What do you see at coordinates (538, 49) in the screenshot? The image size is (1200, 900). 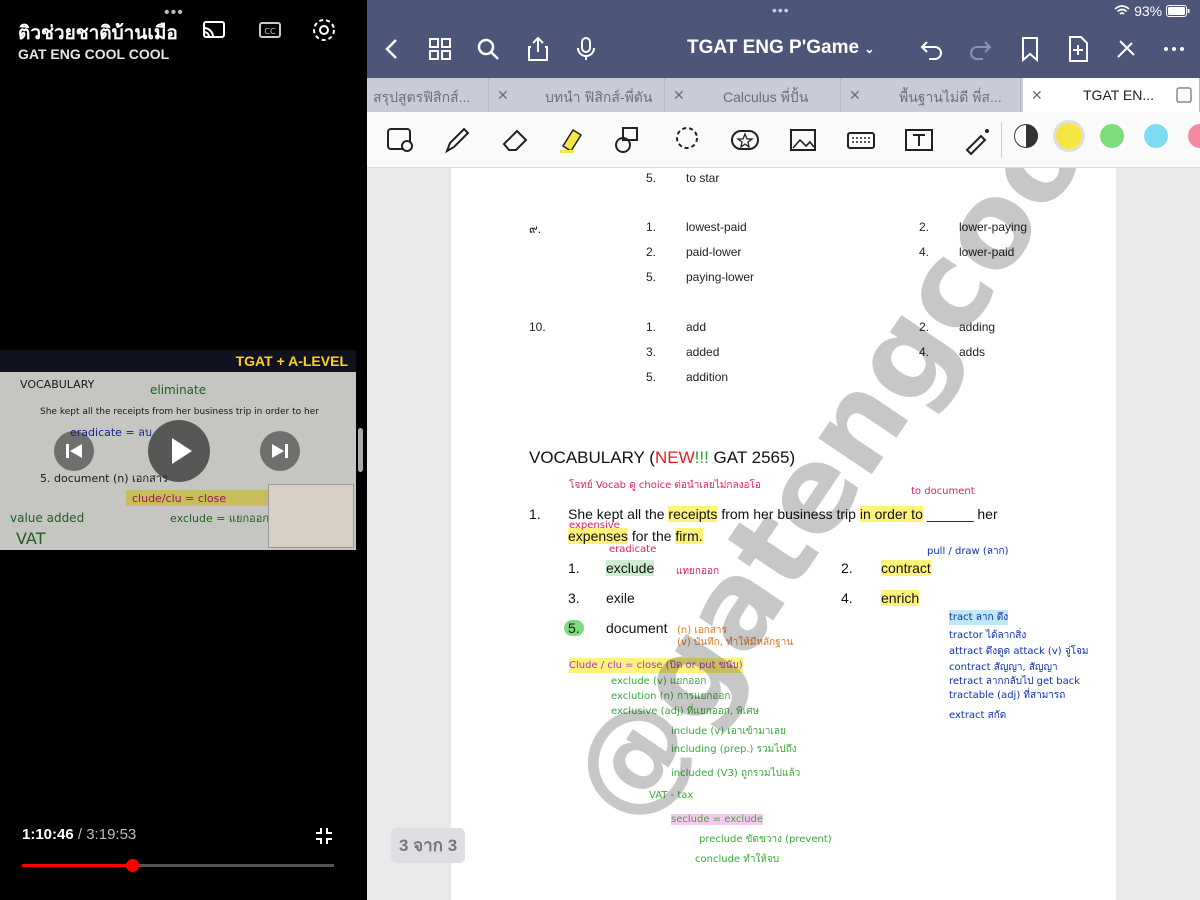 I see `share-icon` at bounding box center [538, 49].